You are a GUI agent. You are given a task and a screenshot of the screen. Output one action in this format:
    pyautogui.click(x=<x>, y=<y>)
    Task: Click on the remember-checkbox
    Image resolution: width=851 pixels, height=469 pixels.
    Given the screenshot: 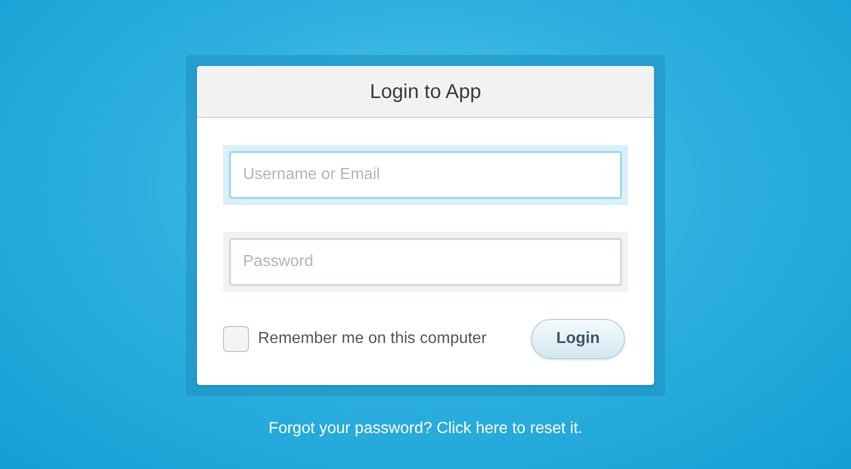 What is the action you would take?
    pyautogui.click(x=236, y=339)
    